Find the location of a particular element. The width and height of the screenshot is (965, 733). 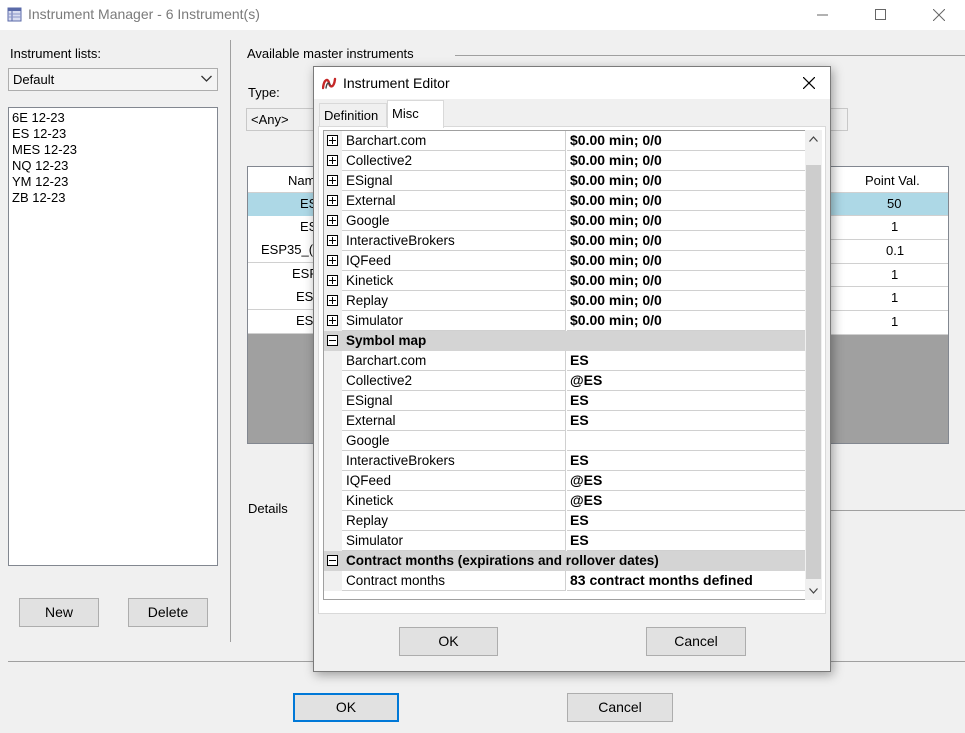

property-row: IQFeed $0.00 min; 0/0 is located at coordinates (566, 261).